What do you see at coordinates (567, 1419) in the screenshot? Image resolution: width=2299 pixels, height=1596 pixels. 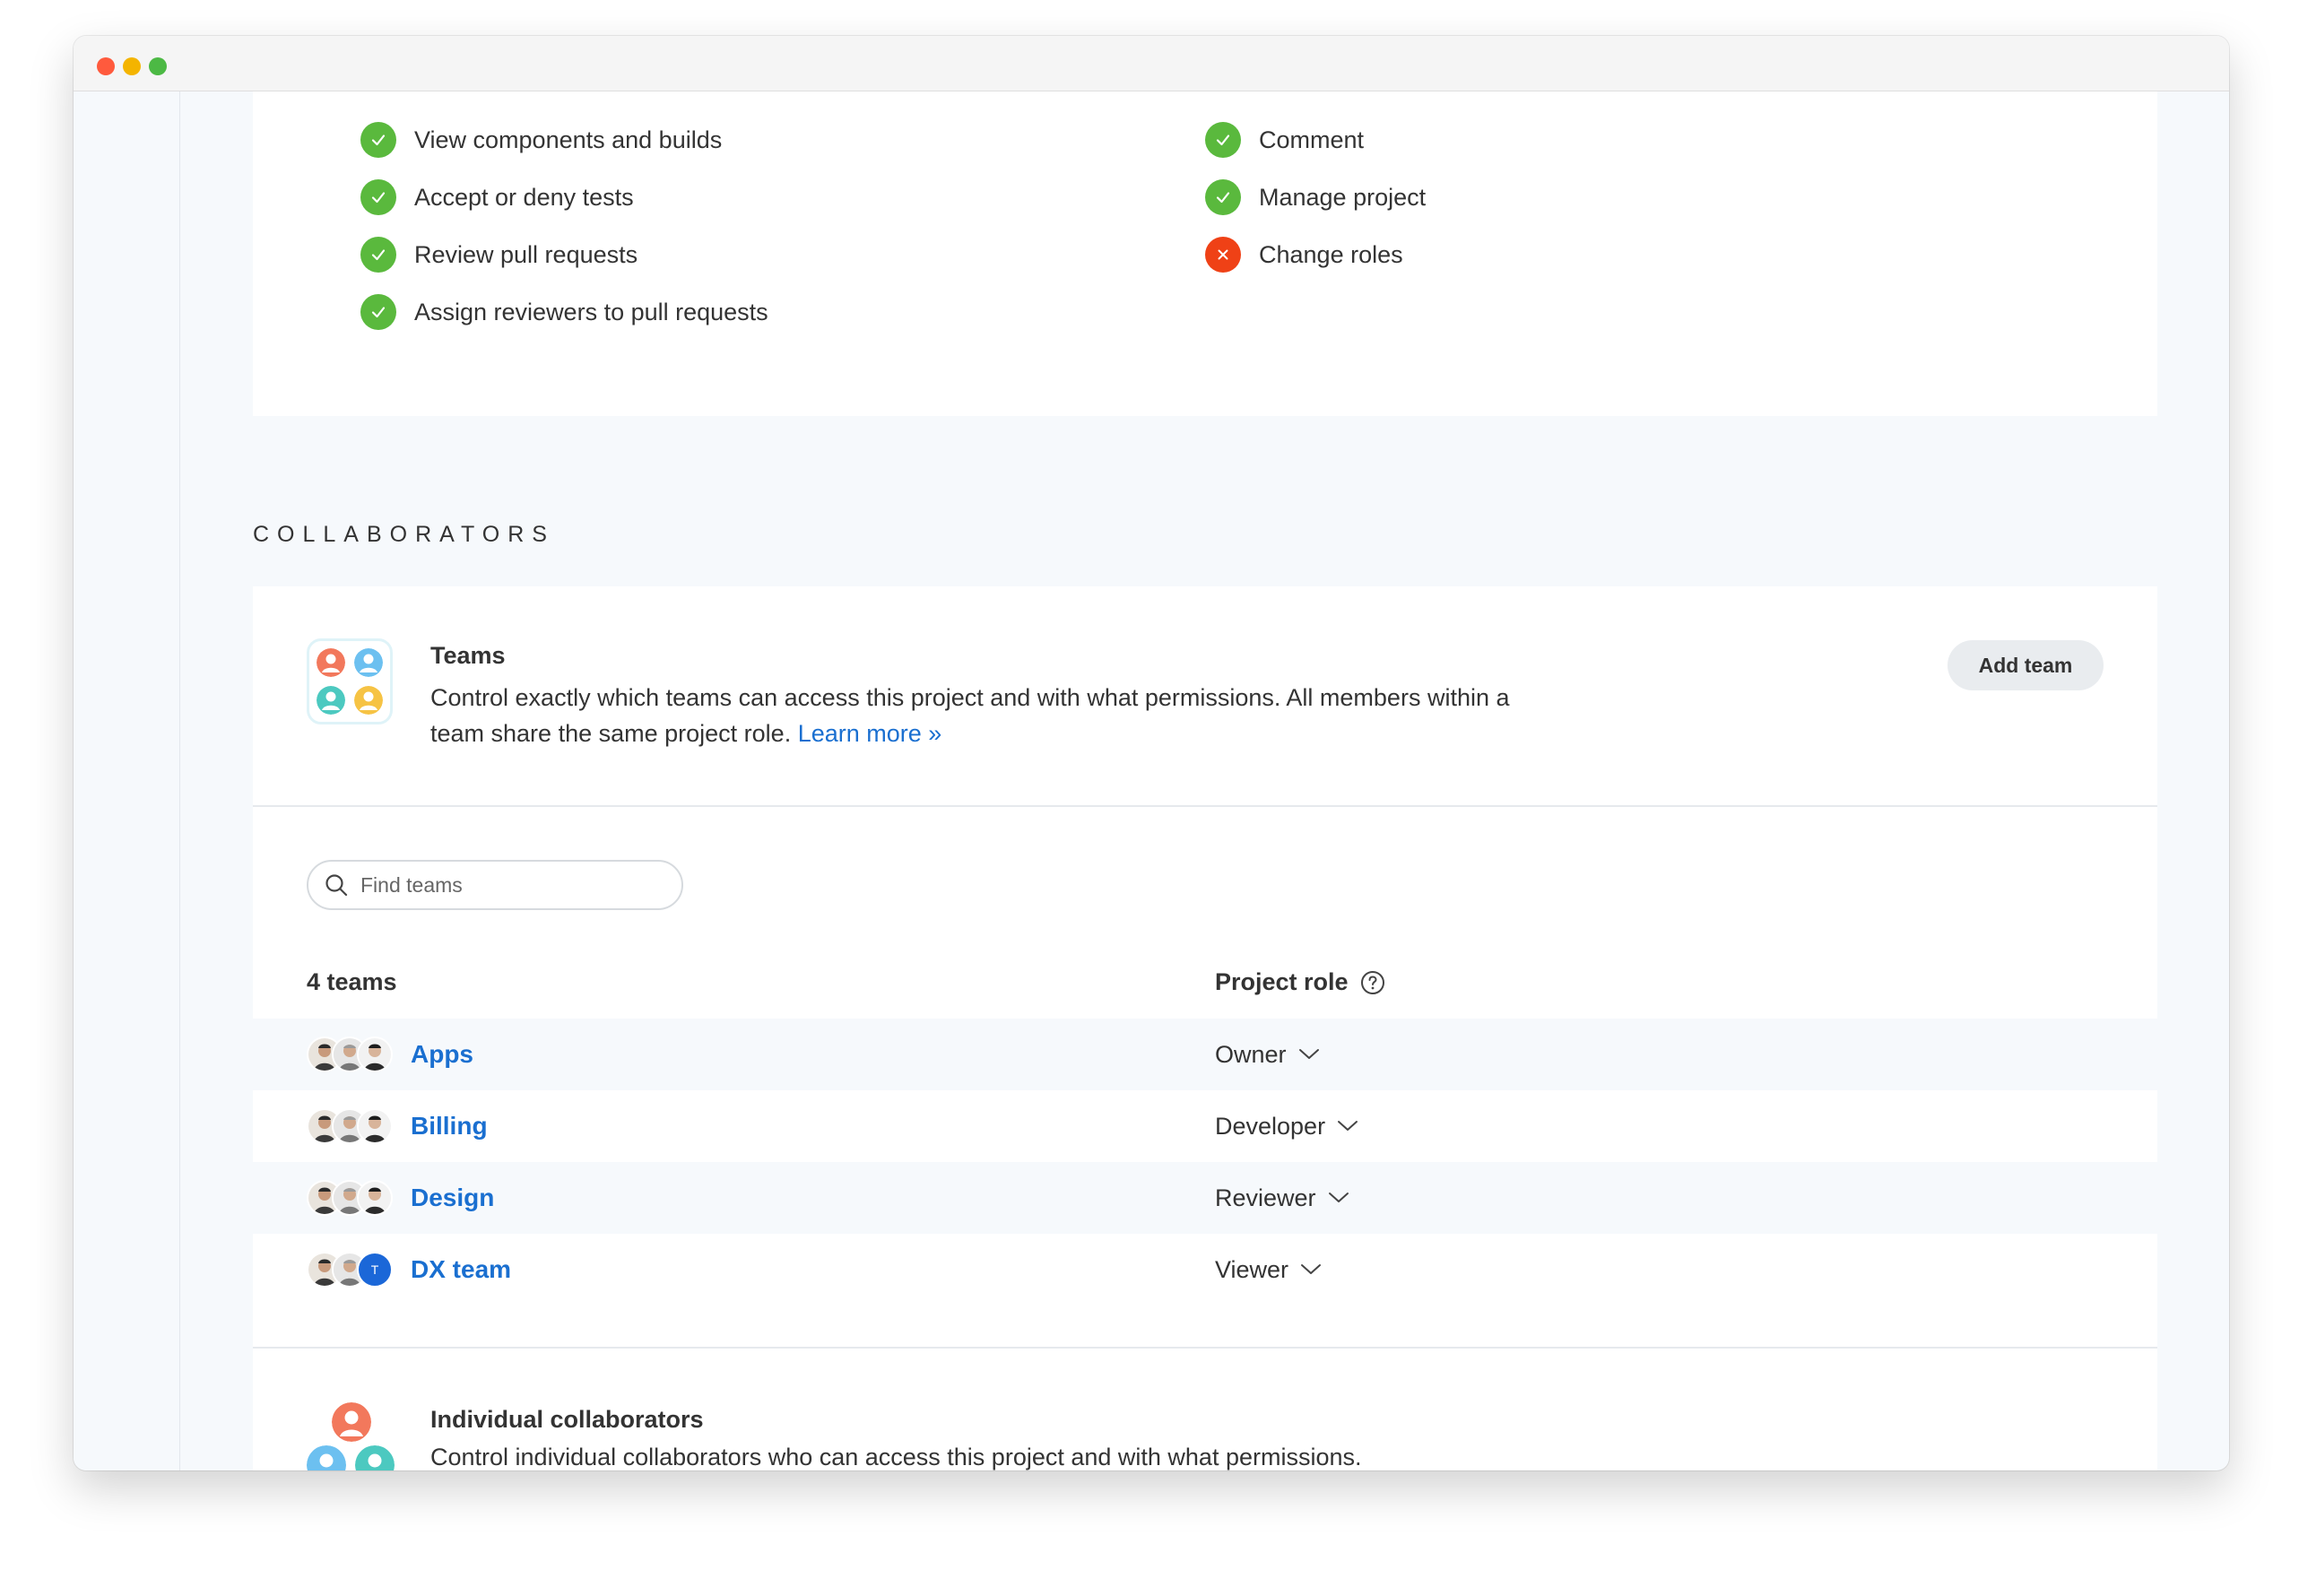 I see `individual-collaborators-title: Individual collaborators` at bounding box center [567, 1419].